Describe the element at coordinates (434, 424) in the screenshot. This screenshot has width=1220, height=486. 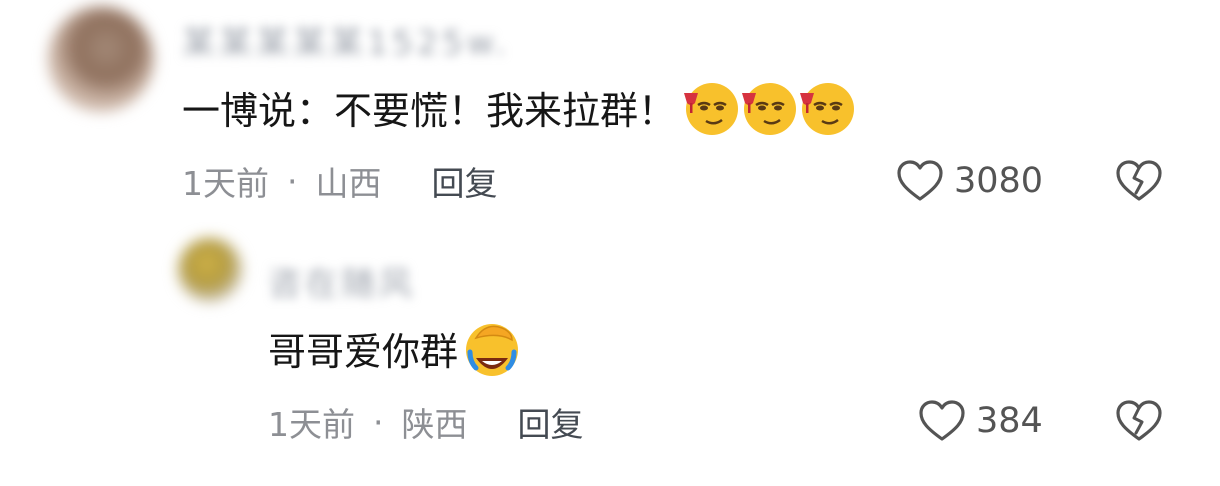
I see `comment-location: 陕西` at that location.